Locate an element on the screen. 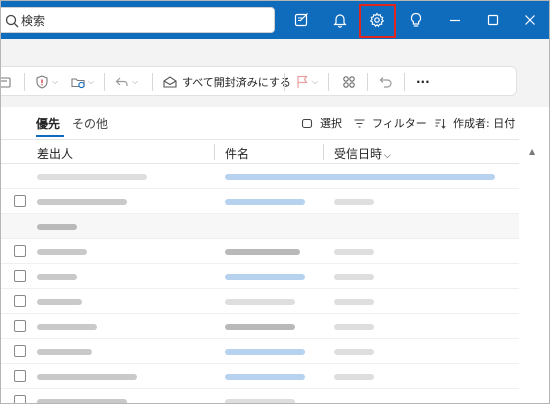  scroll-up-arrow-icon: ▲ is located at coordinates (532, 151).